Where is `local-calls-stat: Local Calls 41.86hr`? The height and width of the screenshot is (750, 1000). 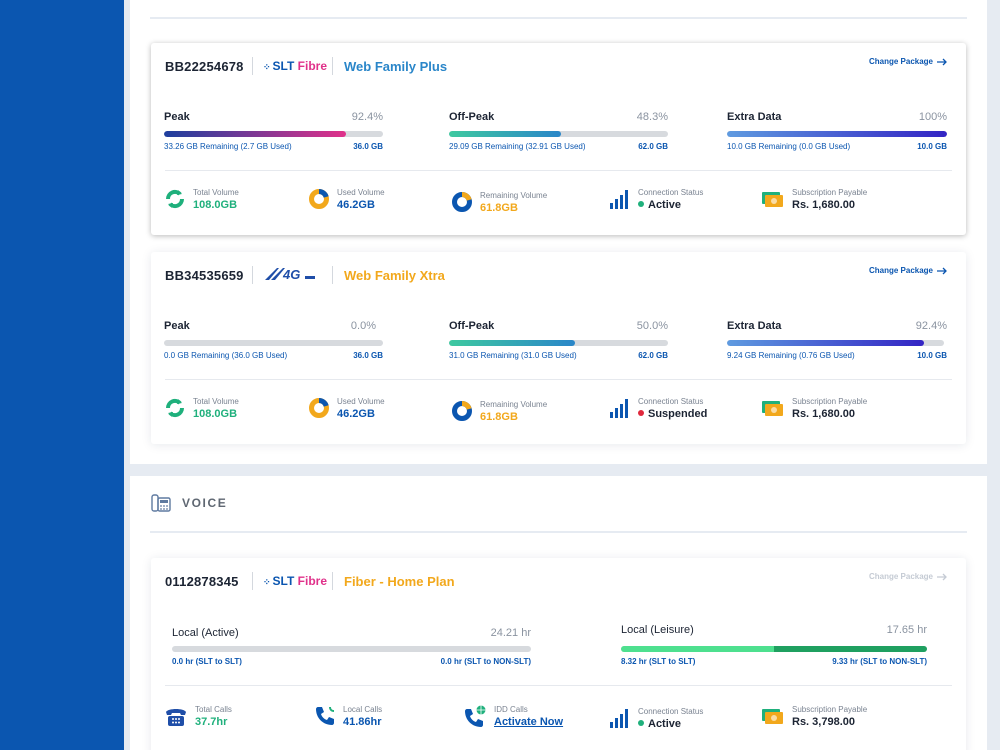 local-calls-stat: Local Calls 41.86hr is located at coordinates (348, 716).